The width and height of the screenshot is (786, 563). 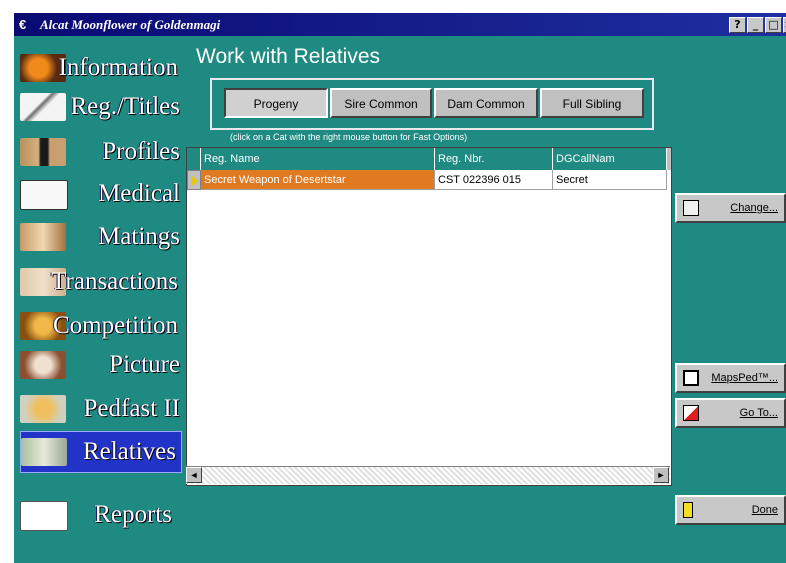 I want to click on row-header-corner, so click(x=194, y=159).